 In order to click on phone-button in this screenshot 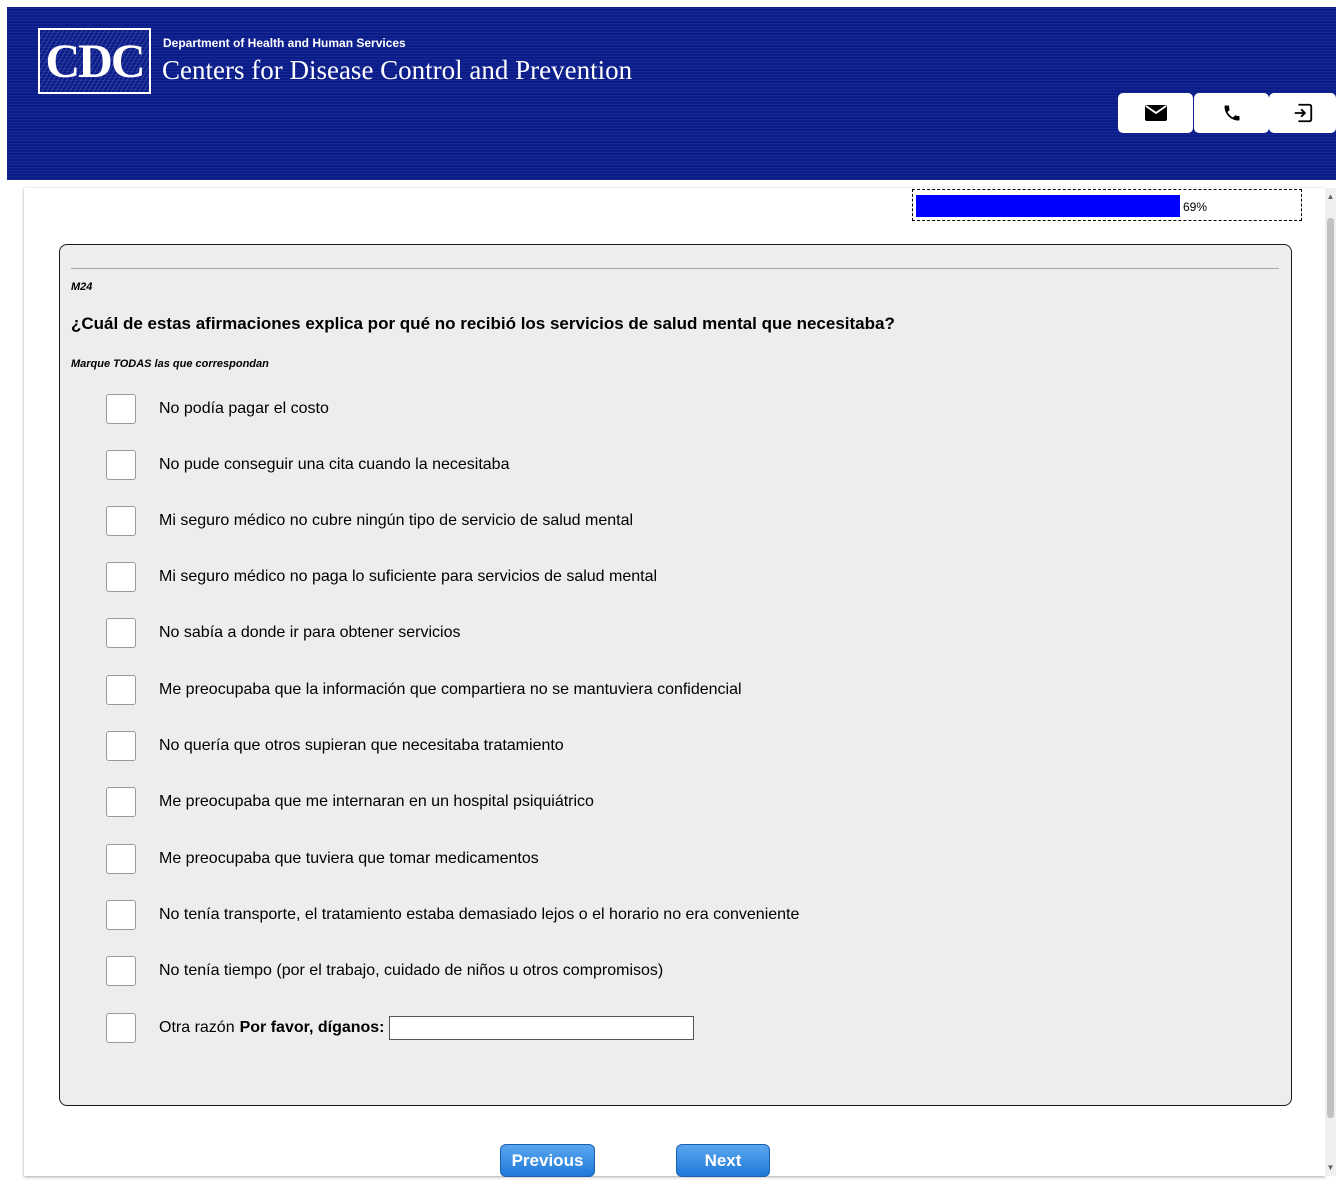, I will do `click(1231, 113)`.